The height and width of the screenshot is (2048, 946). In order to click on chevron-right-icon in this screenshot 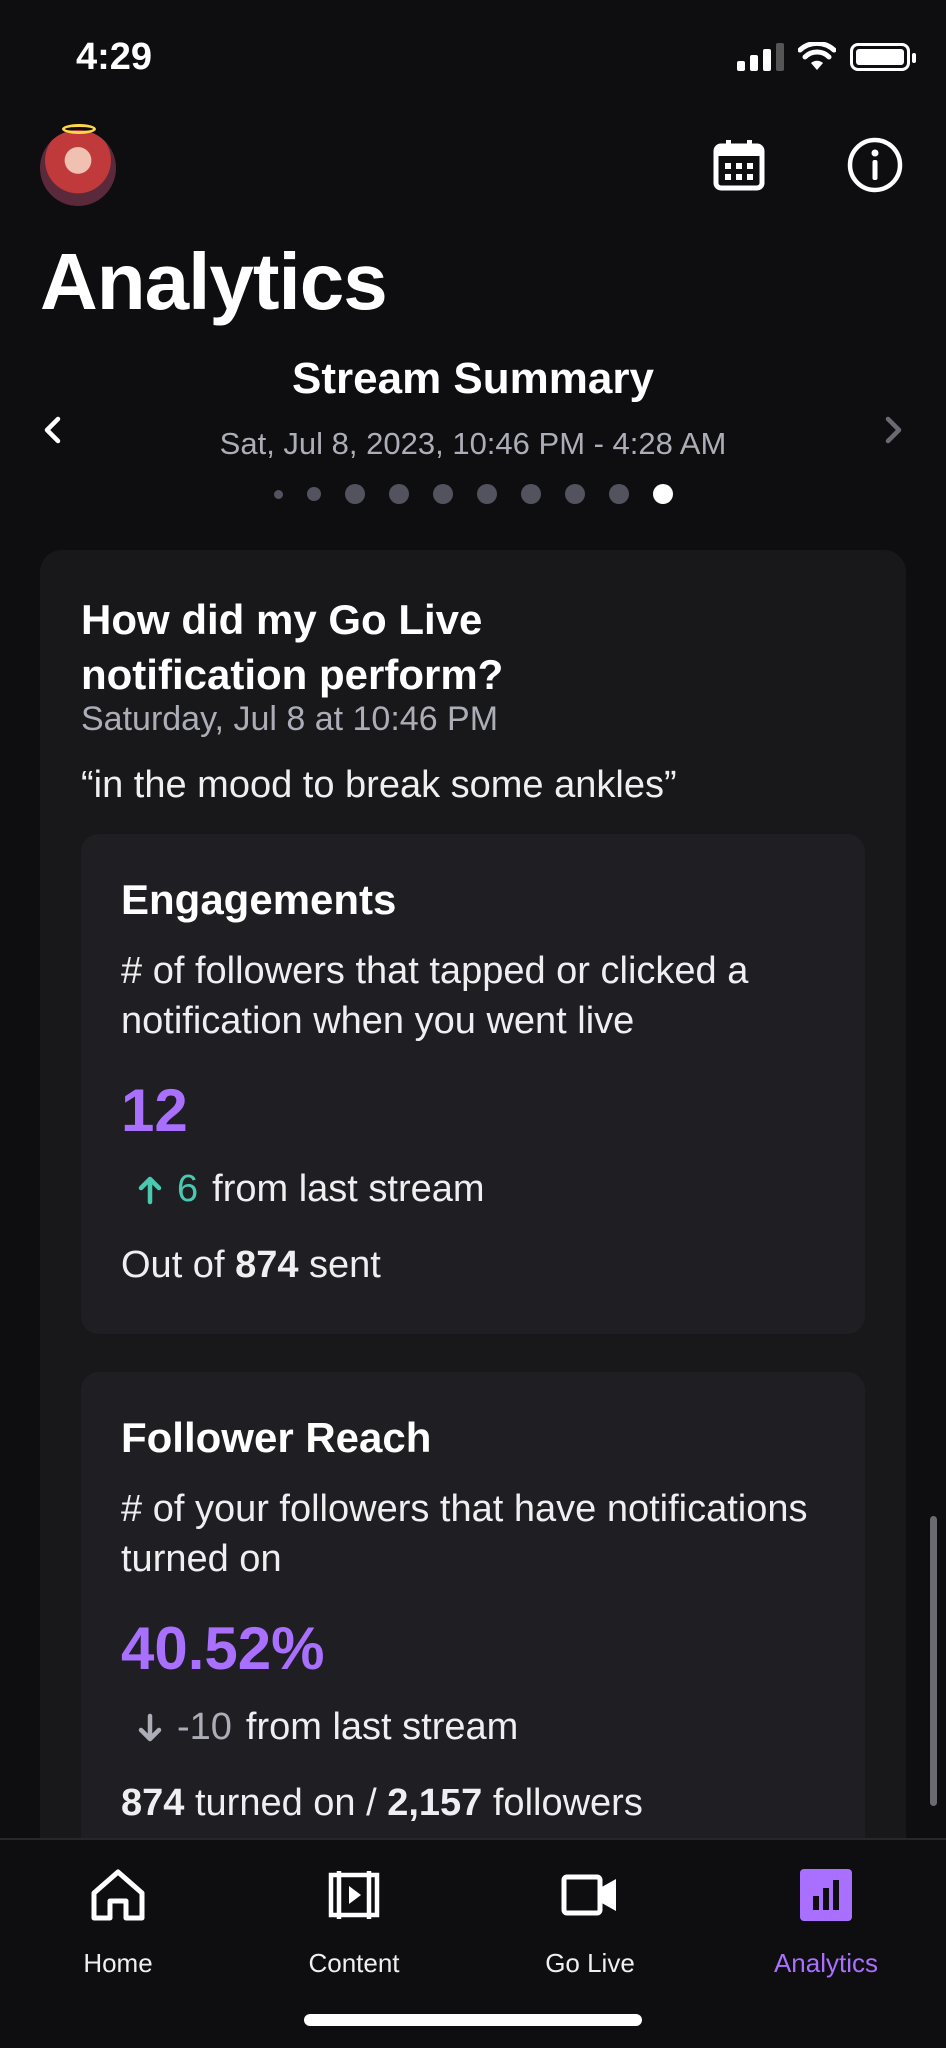, I will do `click(893, 430)`.